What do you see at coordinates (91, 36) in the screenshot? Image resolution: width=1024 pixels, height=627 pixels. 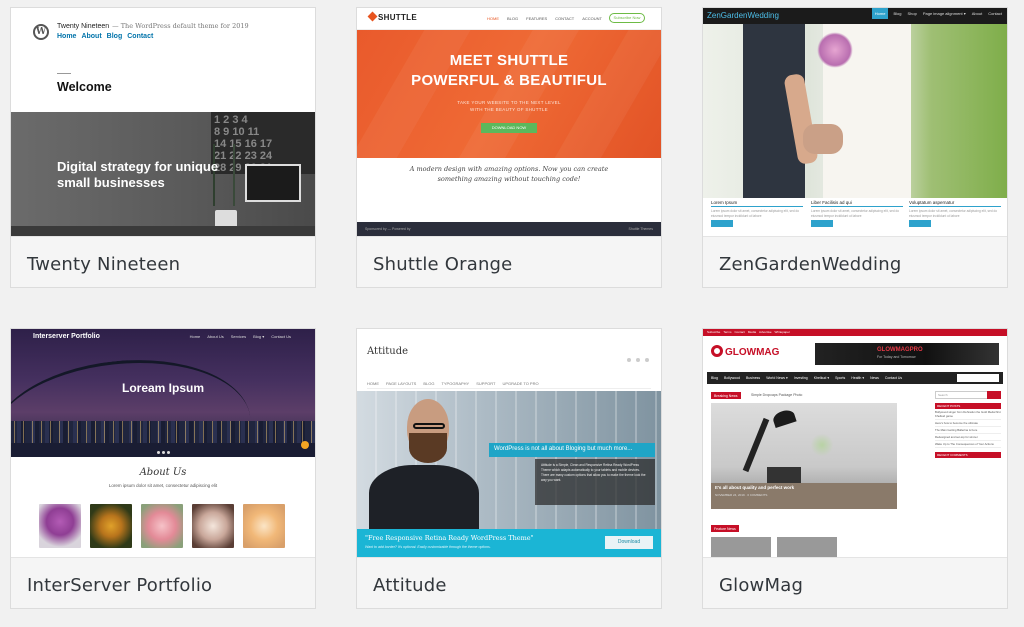 I see `menu-item: About` at bounding box center [91, 36].